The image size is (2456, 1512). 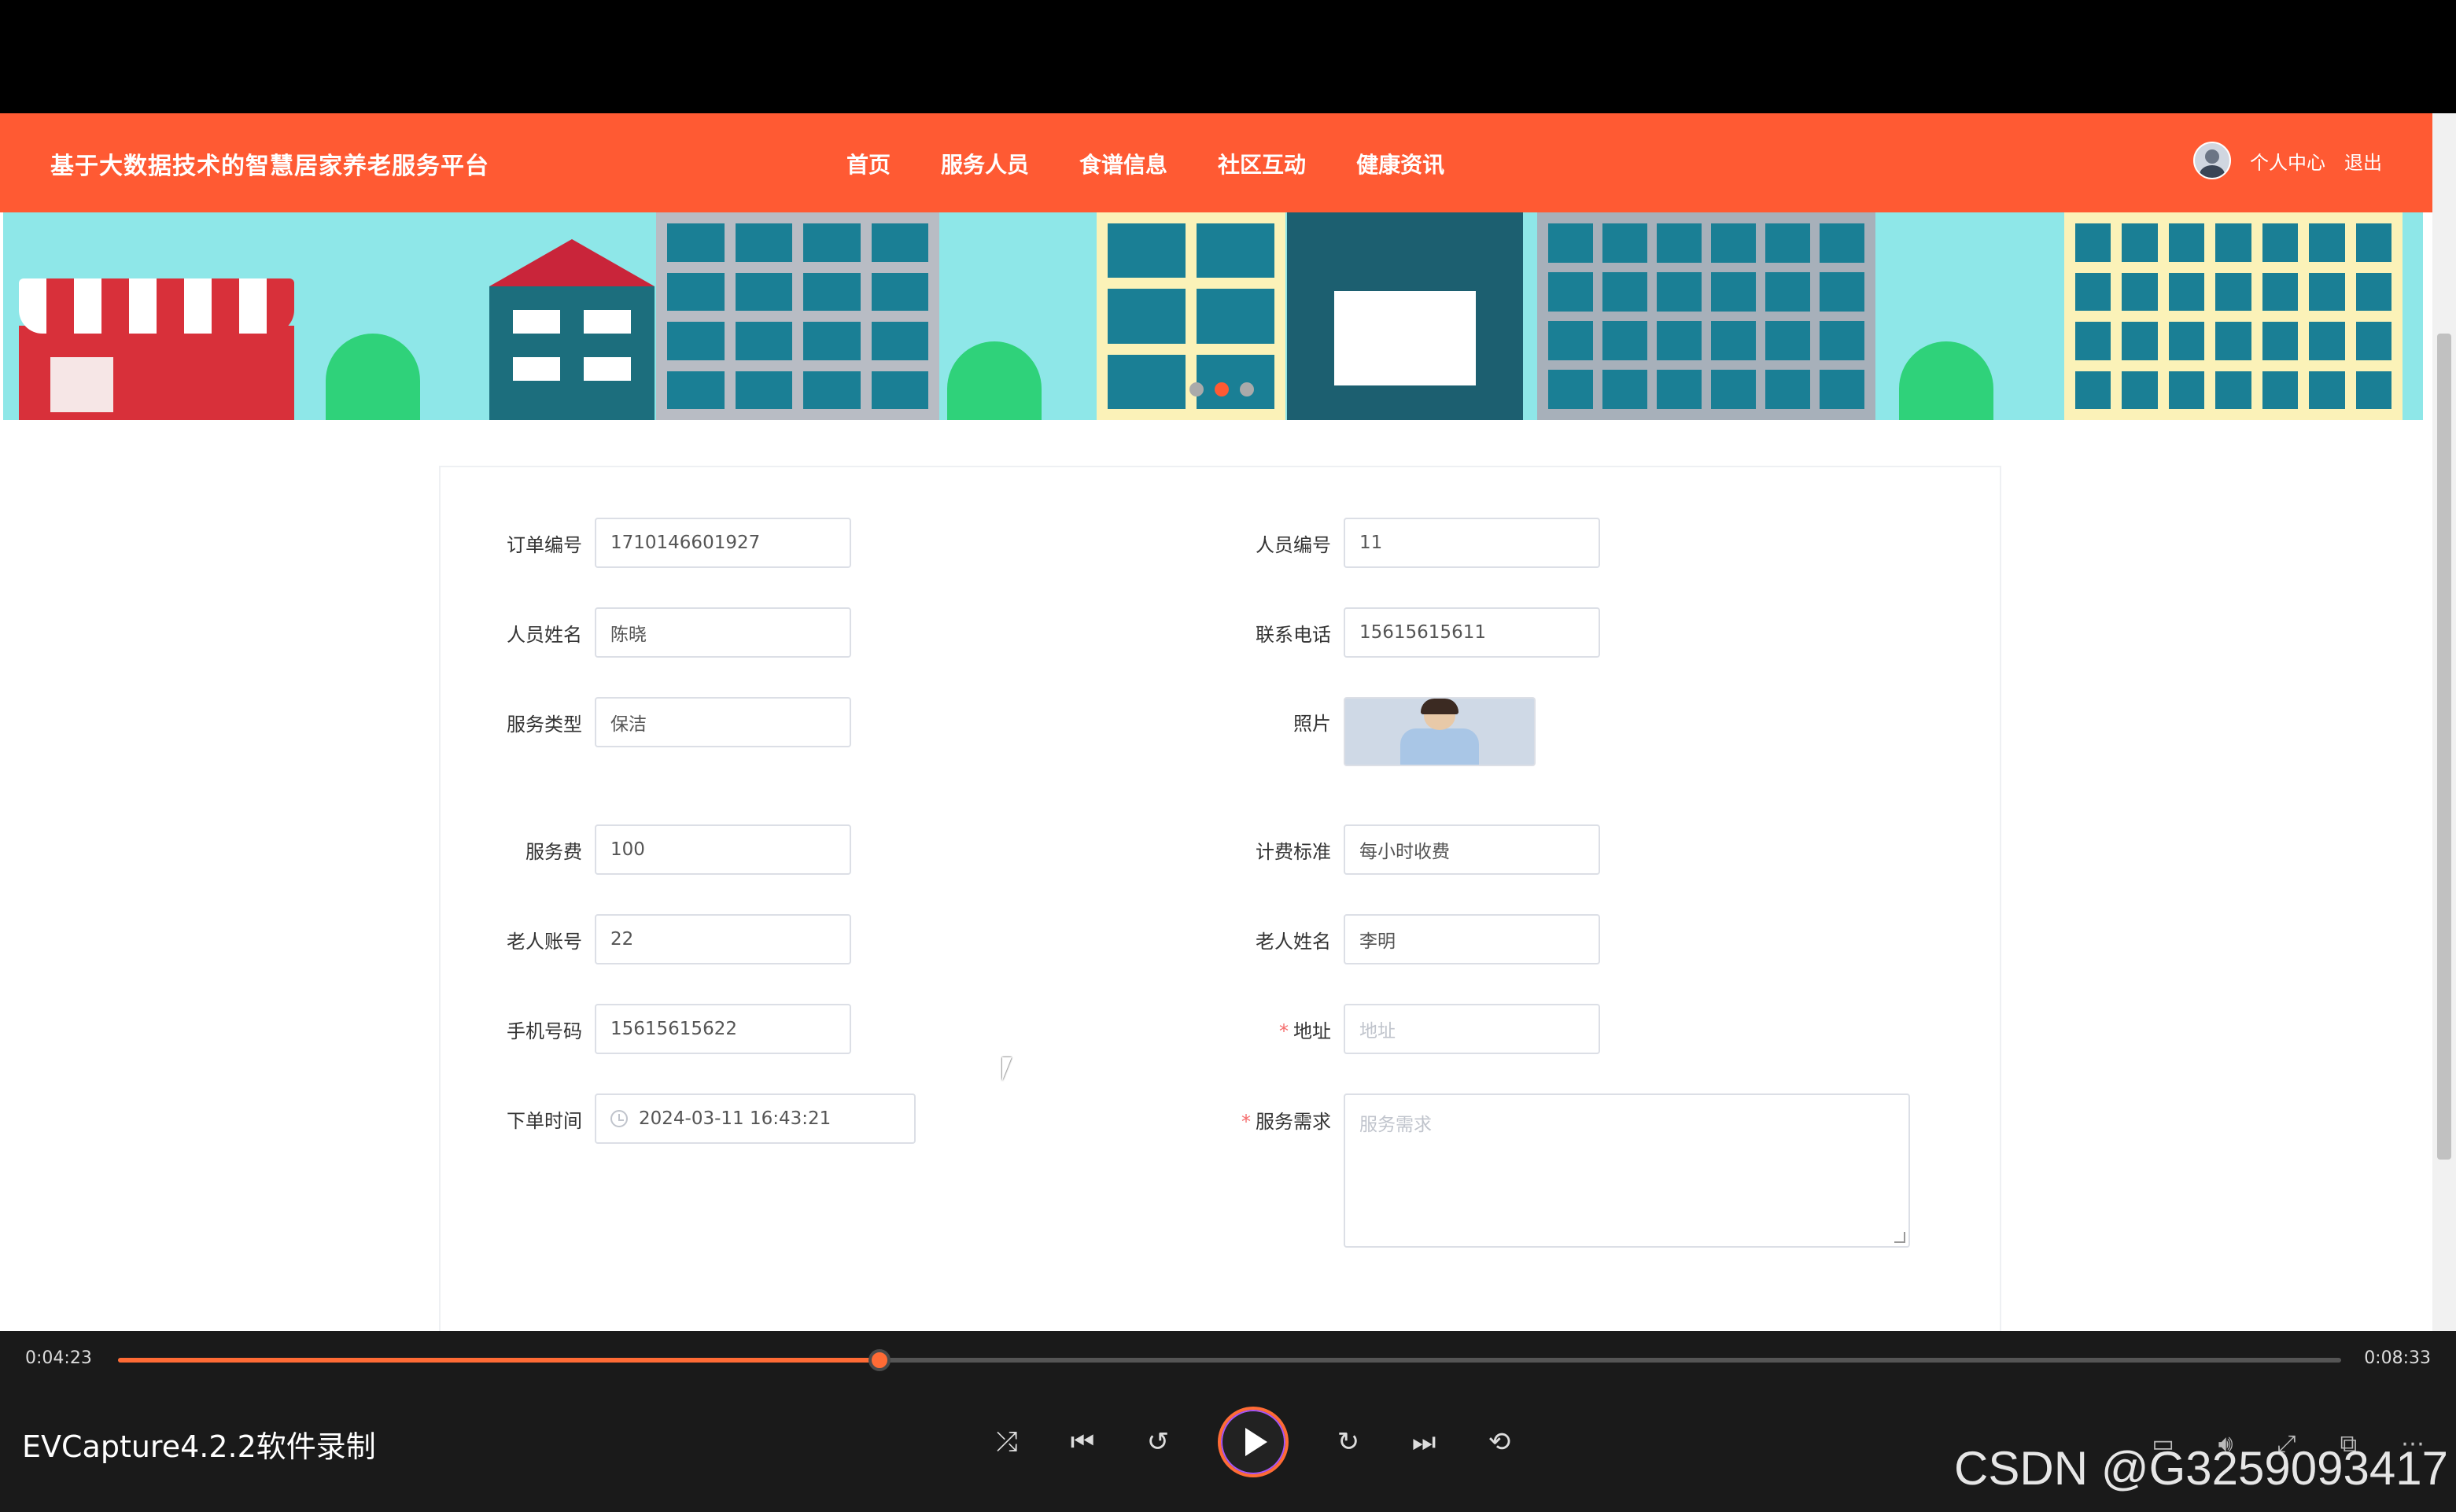 I want to click on user-area: 个人中心 退出, so click(x=2287, y=160).